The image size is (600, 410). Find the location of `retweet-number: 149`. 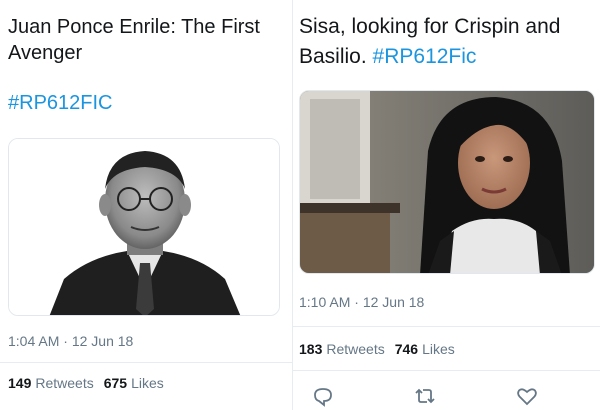

retweet-number: 149 is located at coordinates (20, 383).